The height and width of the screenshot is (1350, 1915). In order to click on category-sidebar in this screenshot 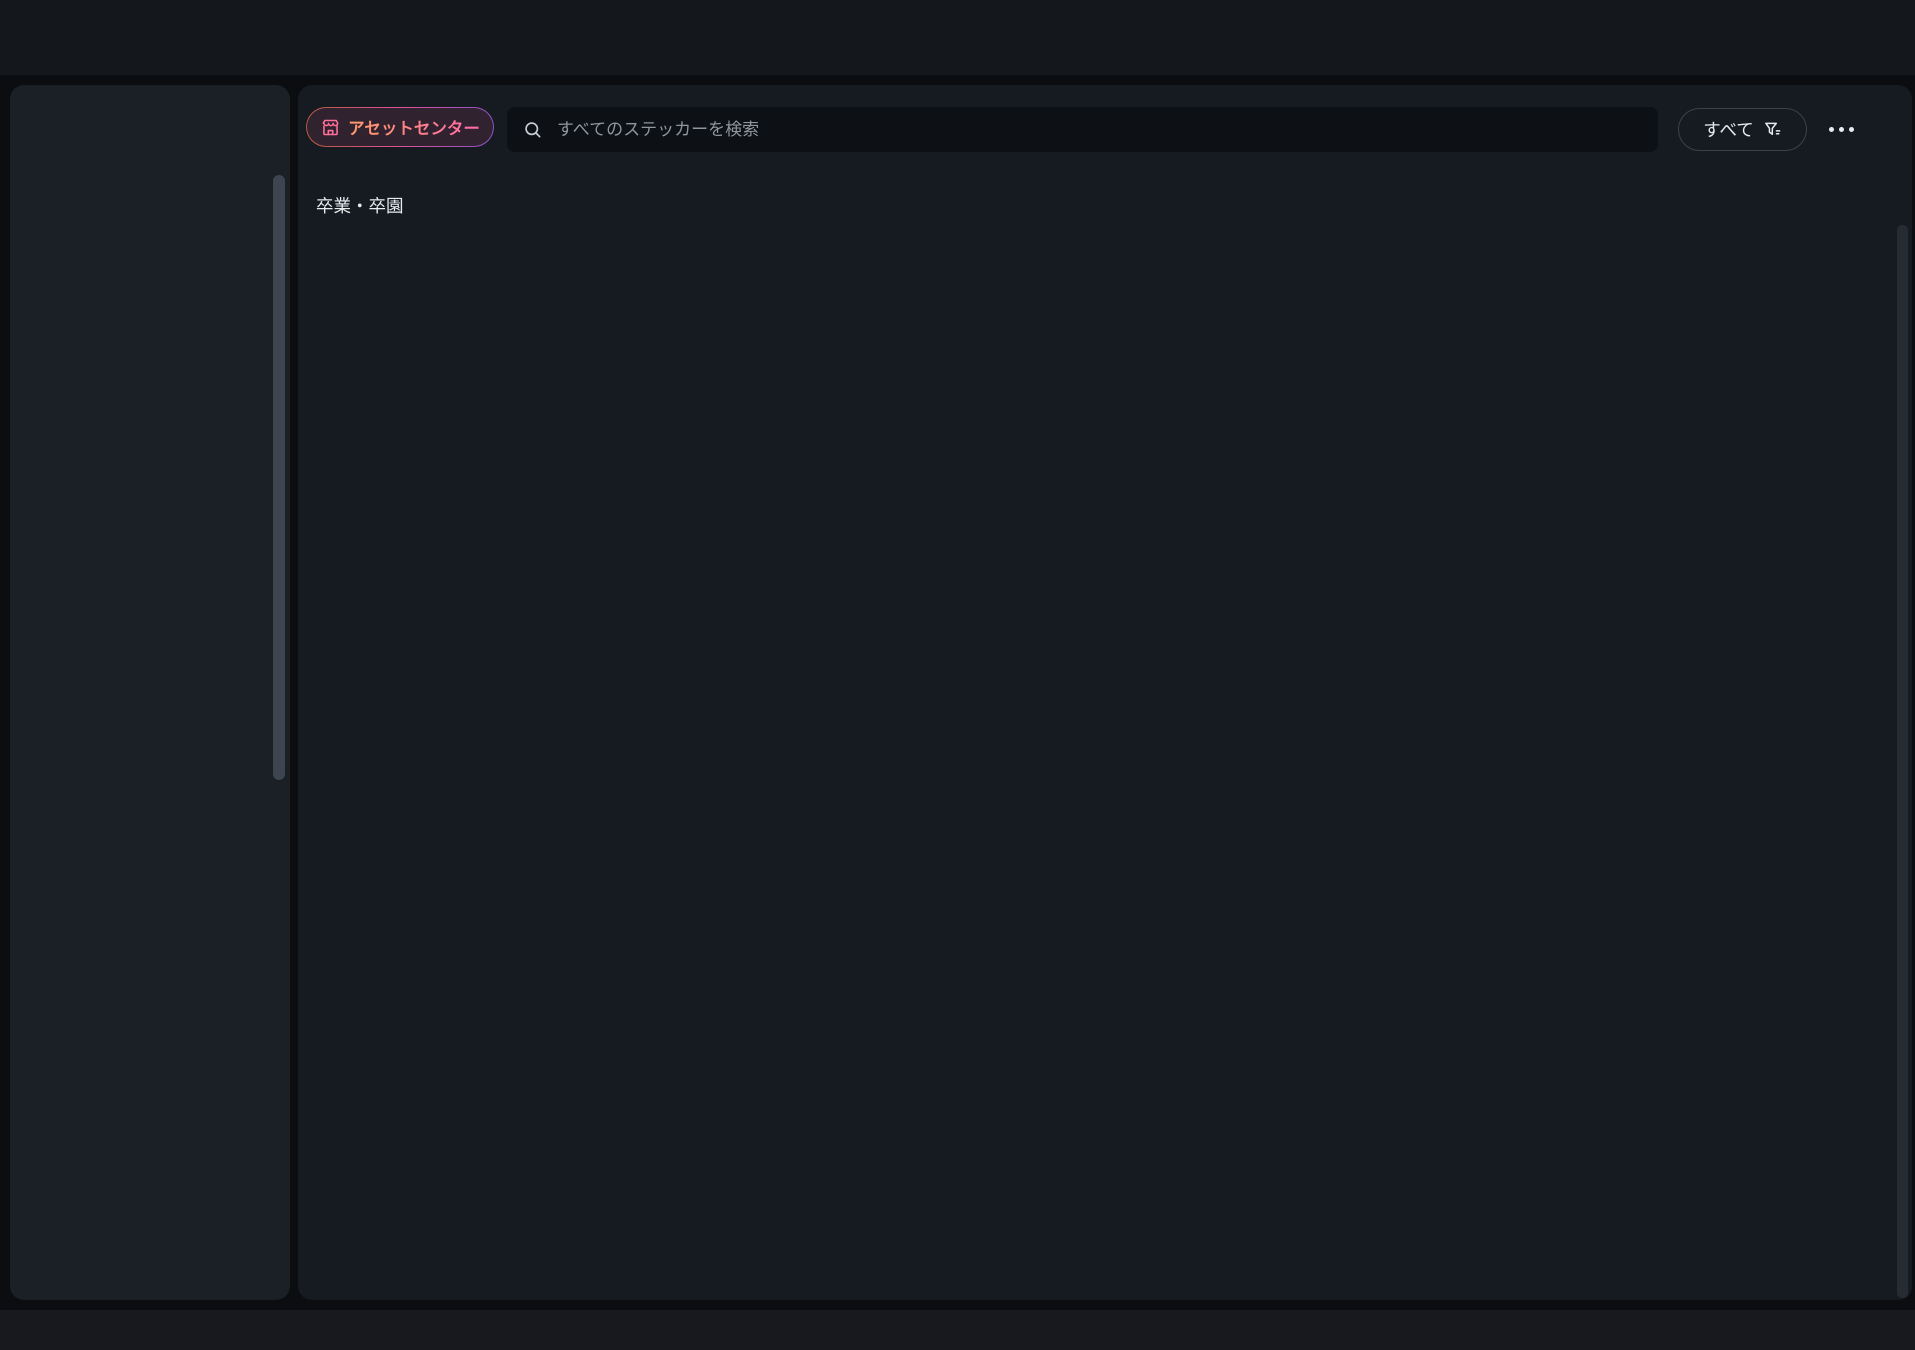, I will do `click(150, 692)`.